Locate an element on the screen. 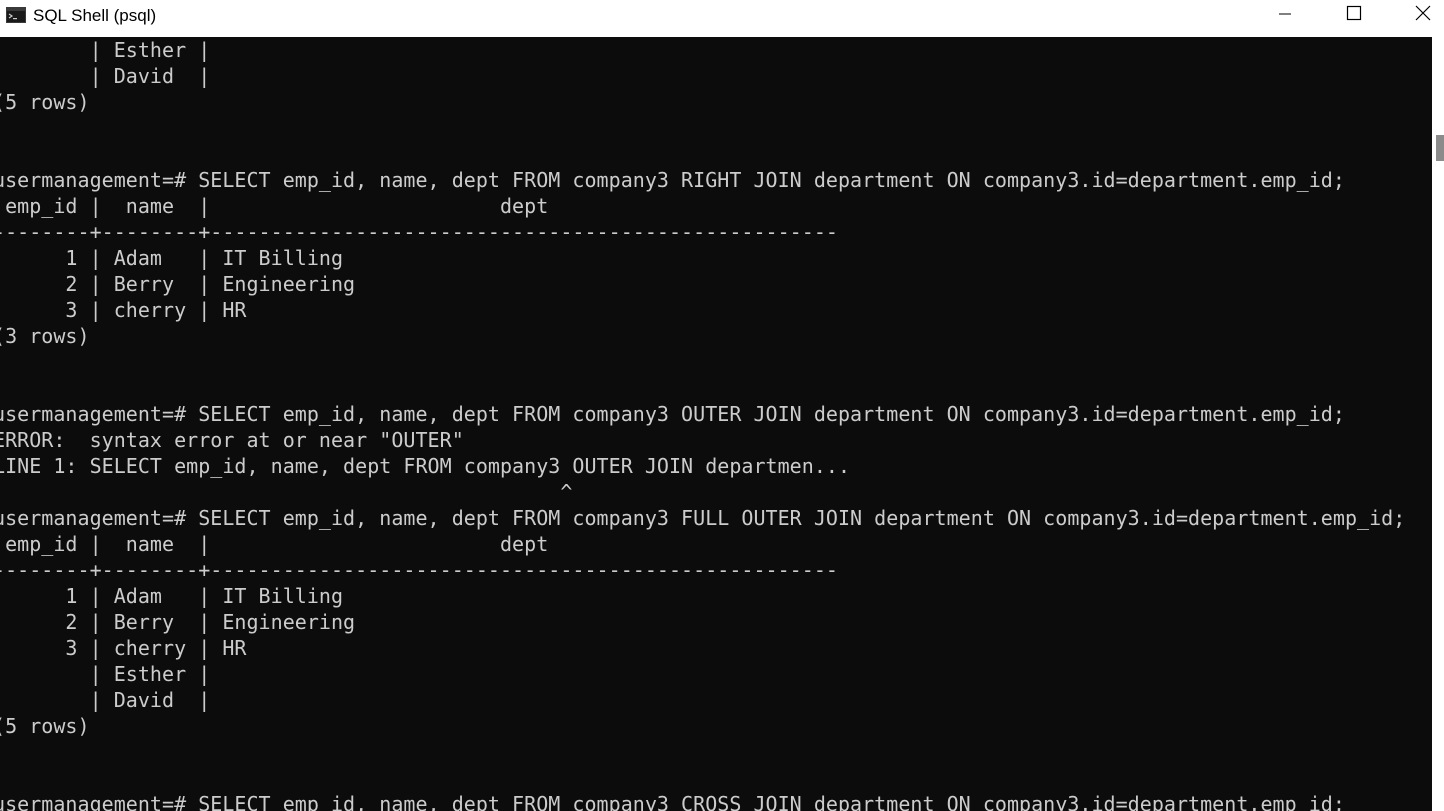 This screenshot has height=811, width=1444. minimize-button is located at coordinates (1285, 15).